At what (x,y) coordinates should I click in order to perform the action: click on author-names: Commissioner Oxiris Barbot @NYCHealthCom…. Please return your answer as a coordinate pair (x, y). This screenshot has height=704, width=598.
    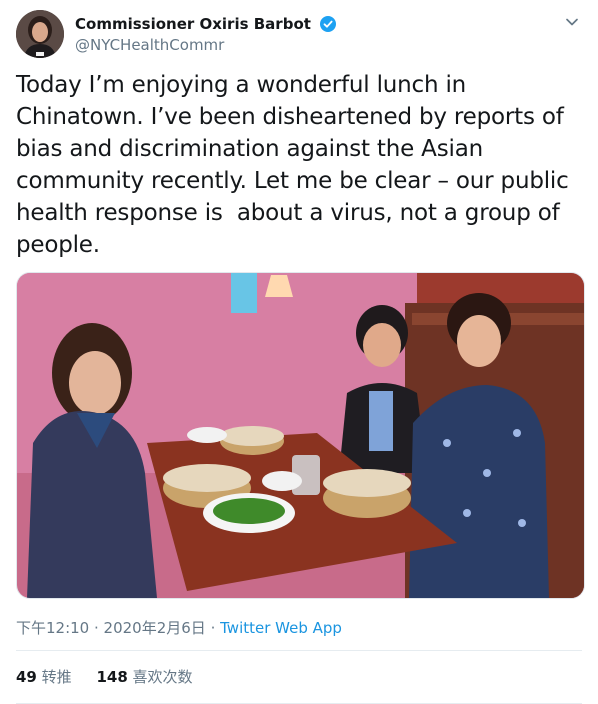
    Looking at the image, I should click on (206, 33).